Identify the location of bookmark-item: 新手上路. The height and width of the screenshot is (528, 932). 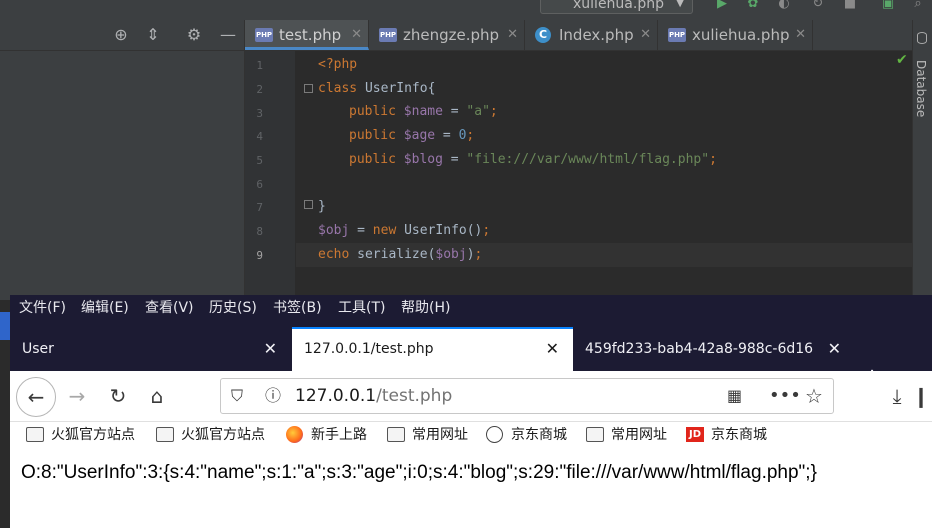
(326, 435).